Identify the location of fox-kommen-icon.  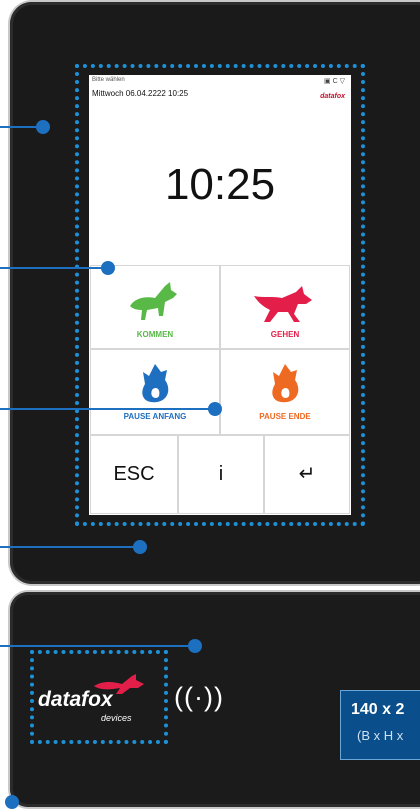
(153, 301).